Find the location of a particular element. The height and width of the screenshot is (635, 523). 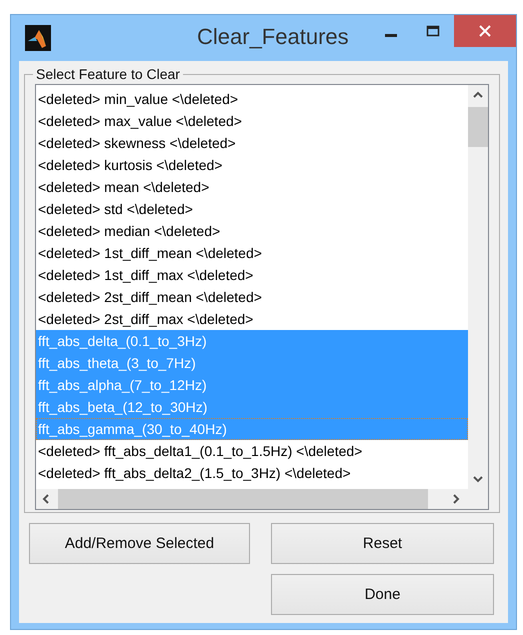

list-item: <deleted> 1st_diff_max <\deleted> is located at coordinates (252, 275).